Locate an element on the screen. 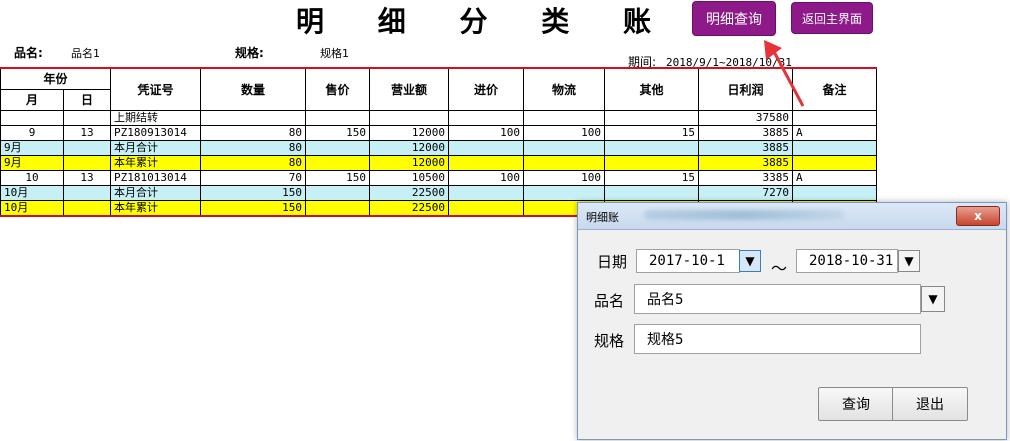 This screenshot has width=1010, height=441. spec-field: 规格5 is located at coordinates (777, 339).